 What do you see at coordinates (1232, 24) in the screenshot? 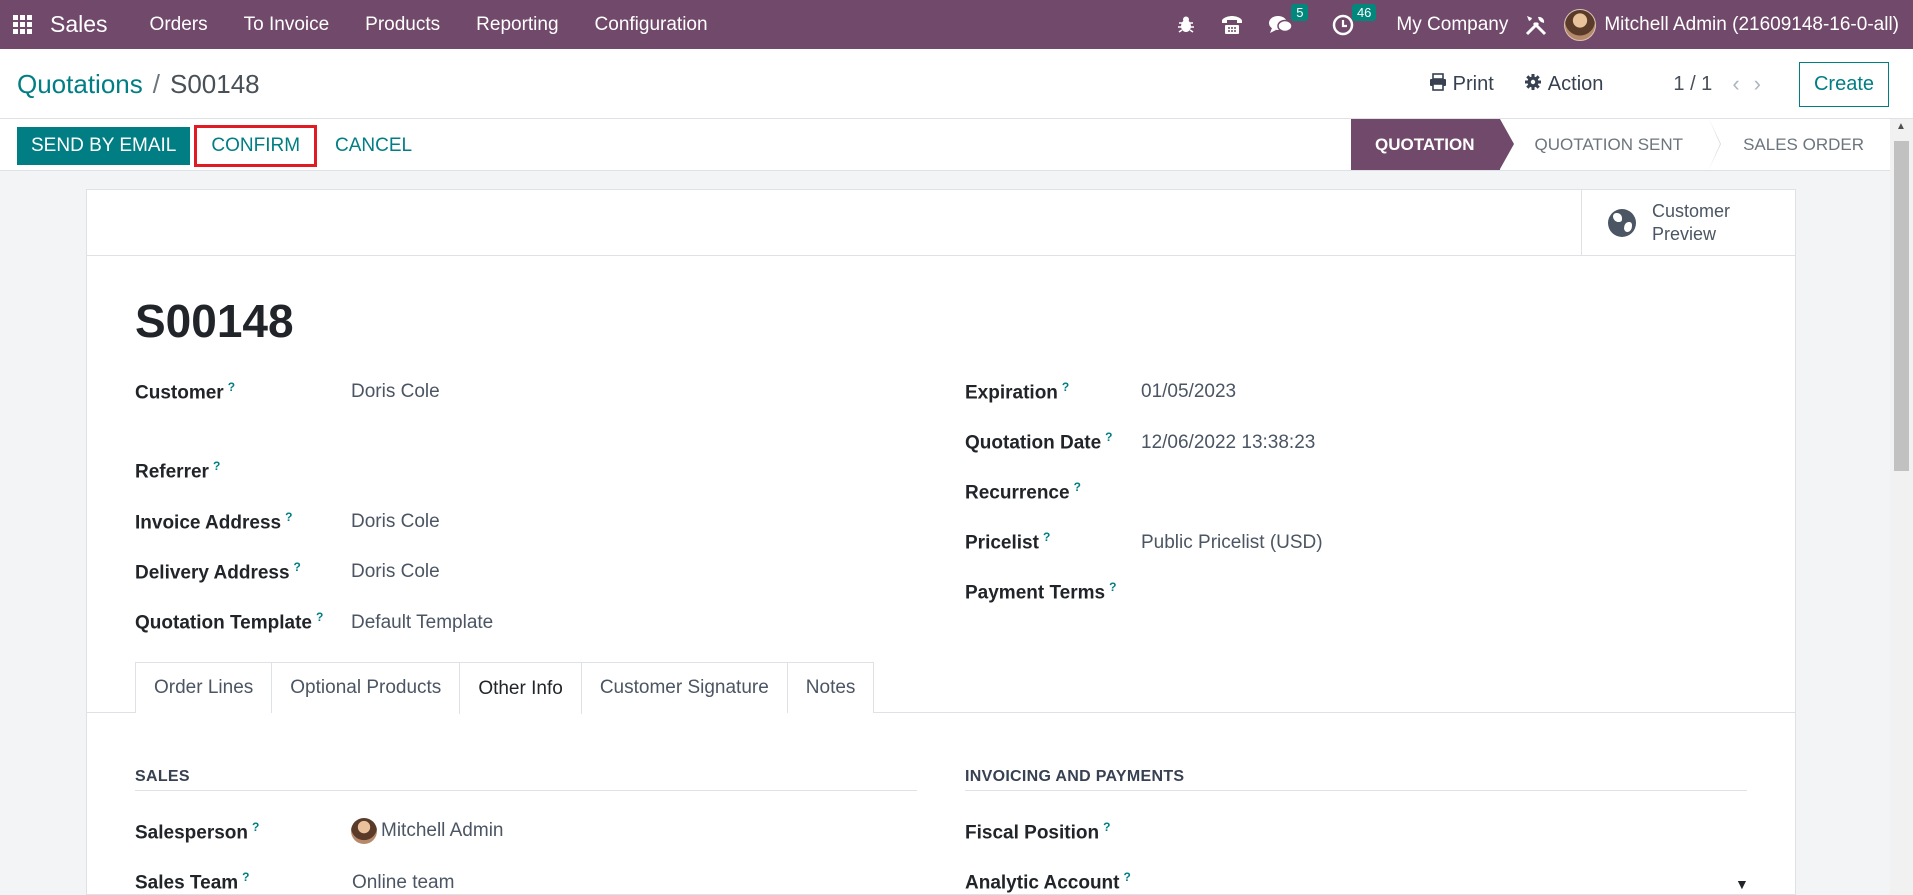
I see `phone-icon` at bounding box center [1232, 24].